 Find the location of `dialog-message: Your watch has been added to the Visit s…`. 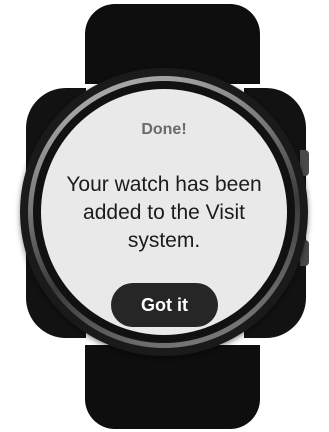

dialog-message: Your watch has been added to the Visit s… is located at coordinates (164, 212).